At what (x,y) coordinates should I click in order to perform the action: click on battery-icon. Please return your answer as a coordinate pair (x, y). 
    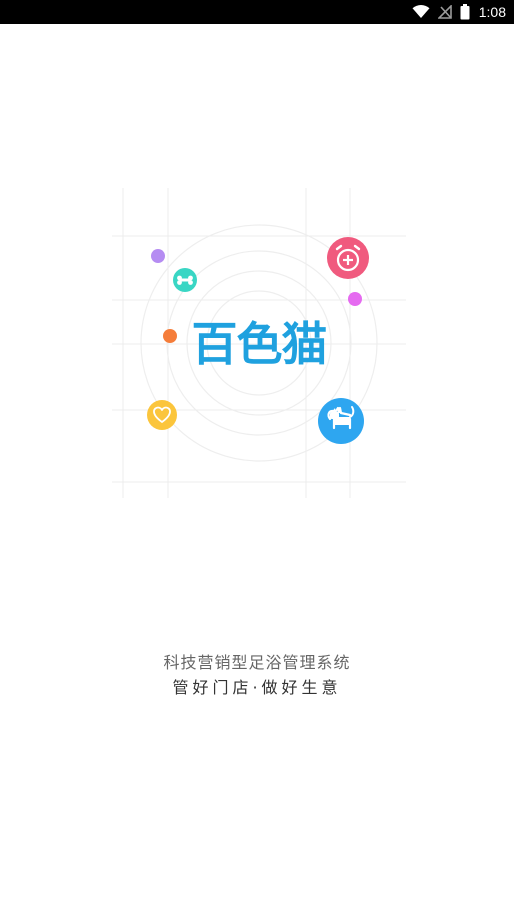
    Looking at the image, I should click on (465, 12).